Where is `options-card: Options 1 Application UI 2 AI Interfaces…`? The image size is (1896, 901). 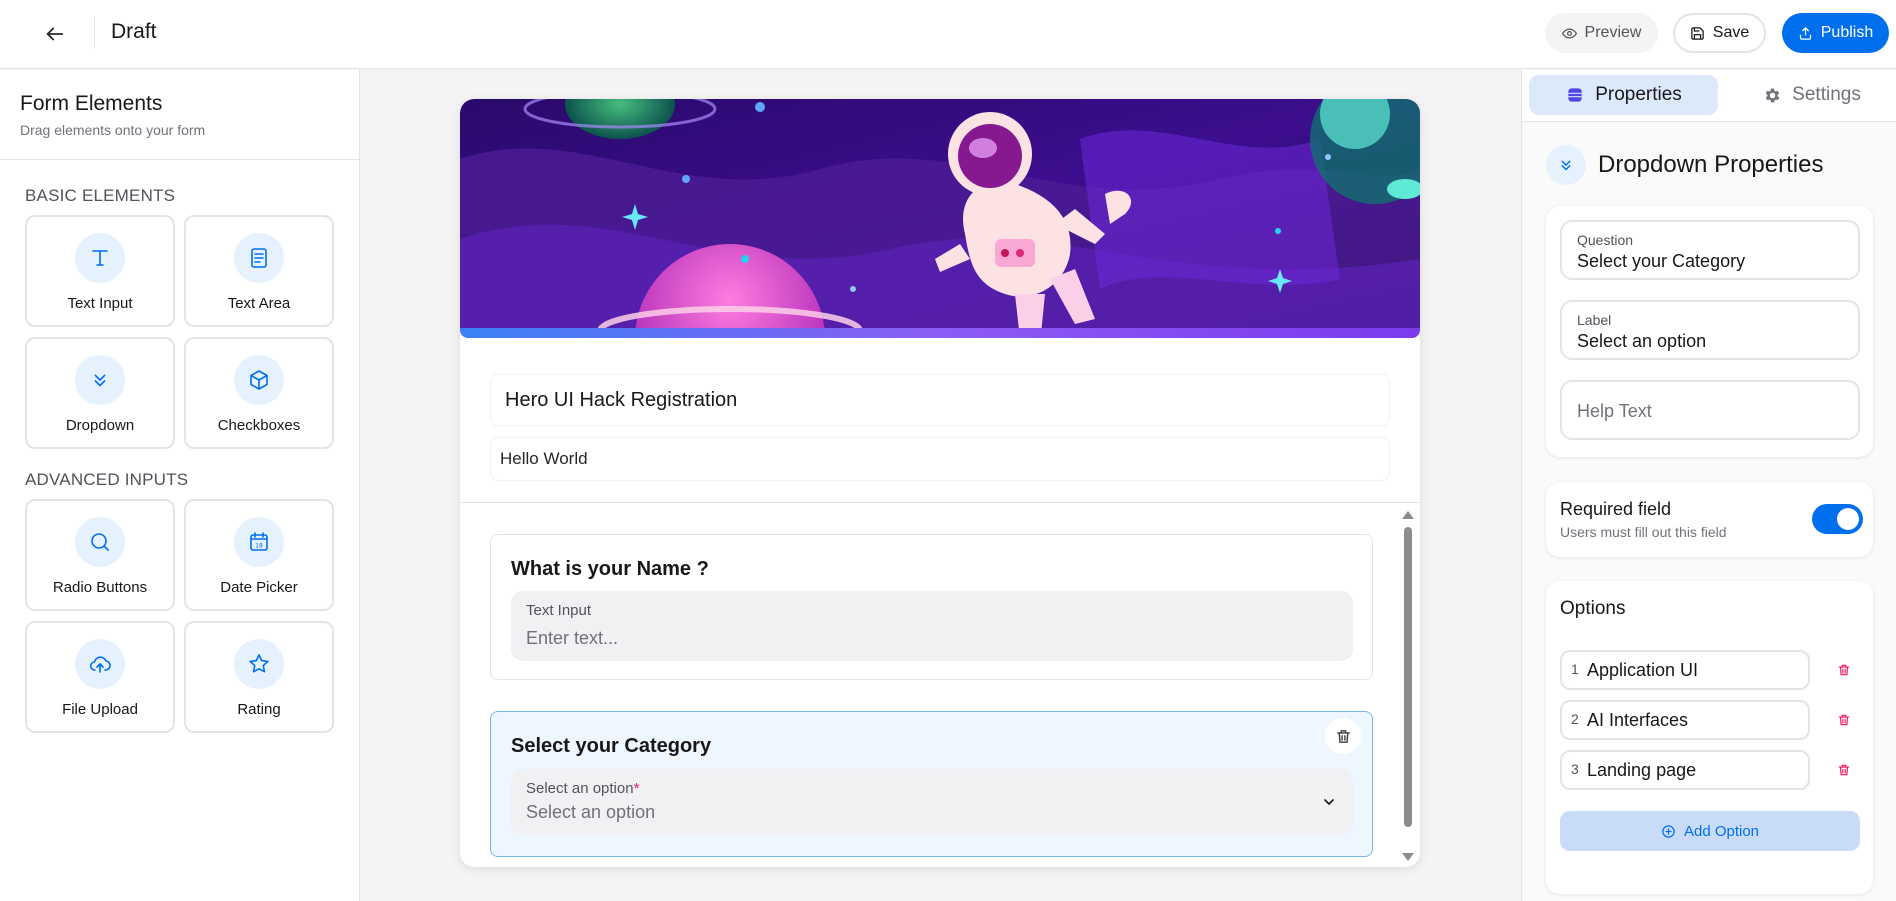 options-card: Options 1 Application UI 2 AI Interfaces… is located at coordinates (1709, 737).